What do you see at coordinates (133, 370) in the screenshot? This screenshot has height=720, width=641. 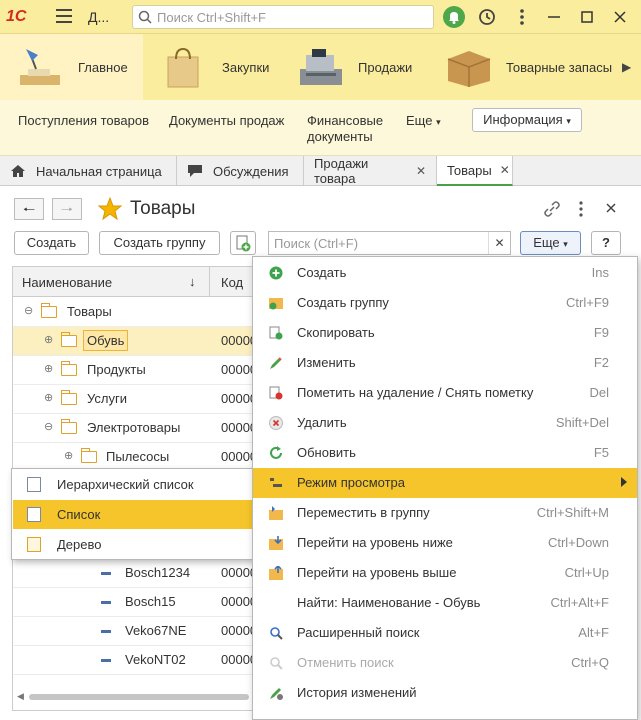 I see `table-row: ⊕ Продукты 00000` at bounding box center [133, 370].